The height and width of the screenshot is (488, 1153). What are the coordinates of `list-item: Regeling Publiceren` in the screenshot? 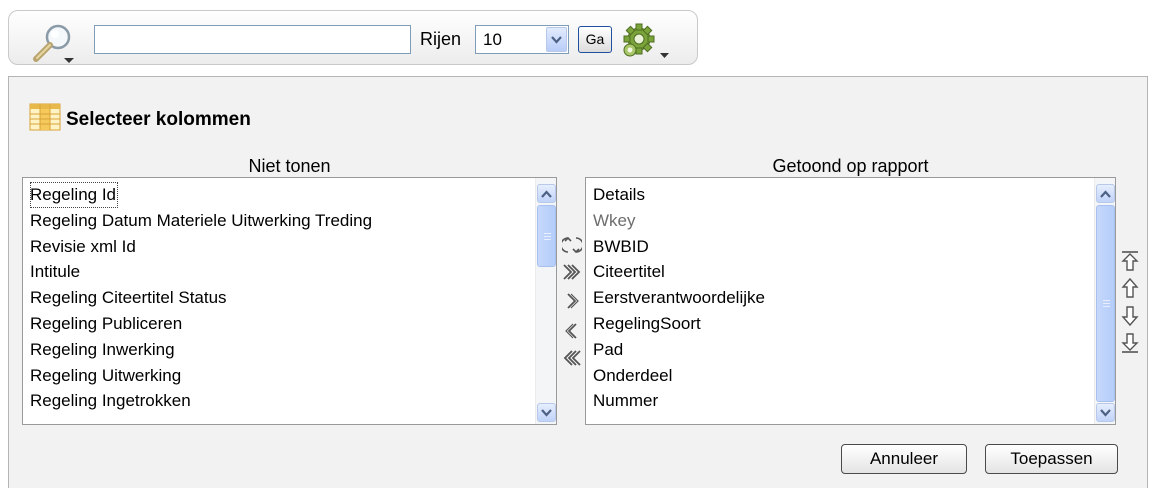 It's located at (293, 324).